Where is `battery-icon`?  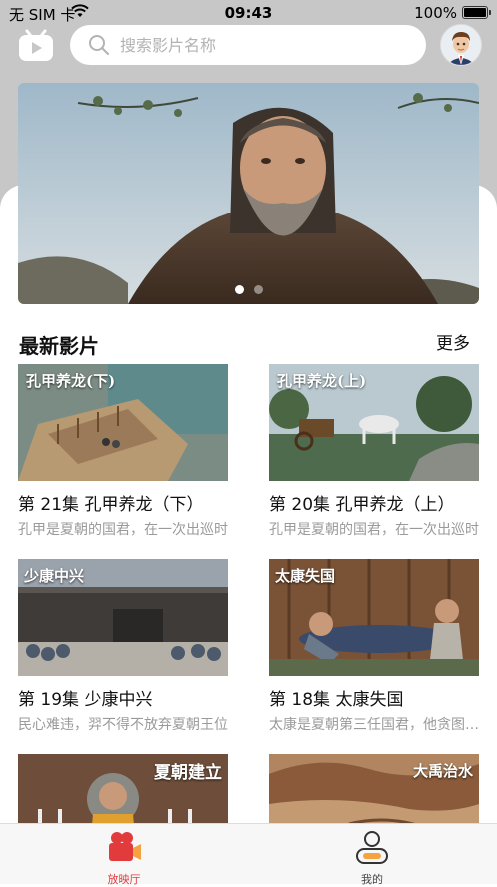
battery-icon is located at coordinates (476, 12).